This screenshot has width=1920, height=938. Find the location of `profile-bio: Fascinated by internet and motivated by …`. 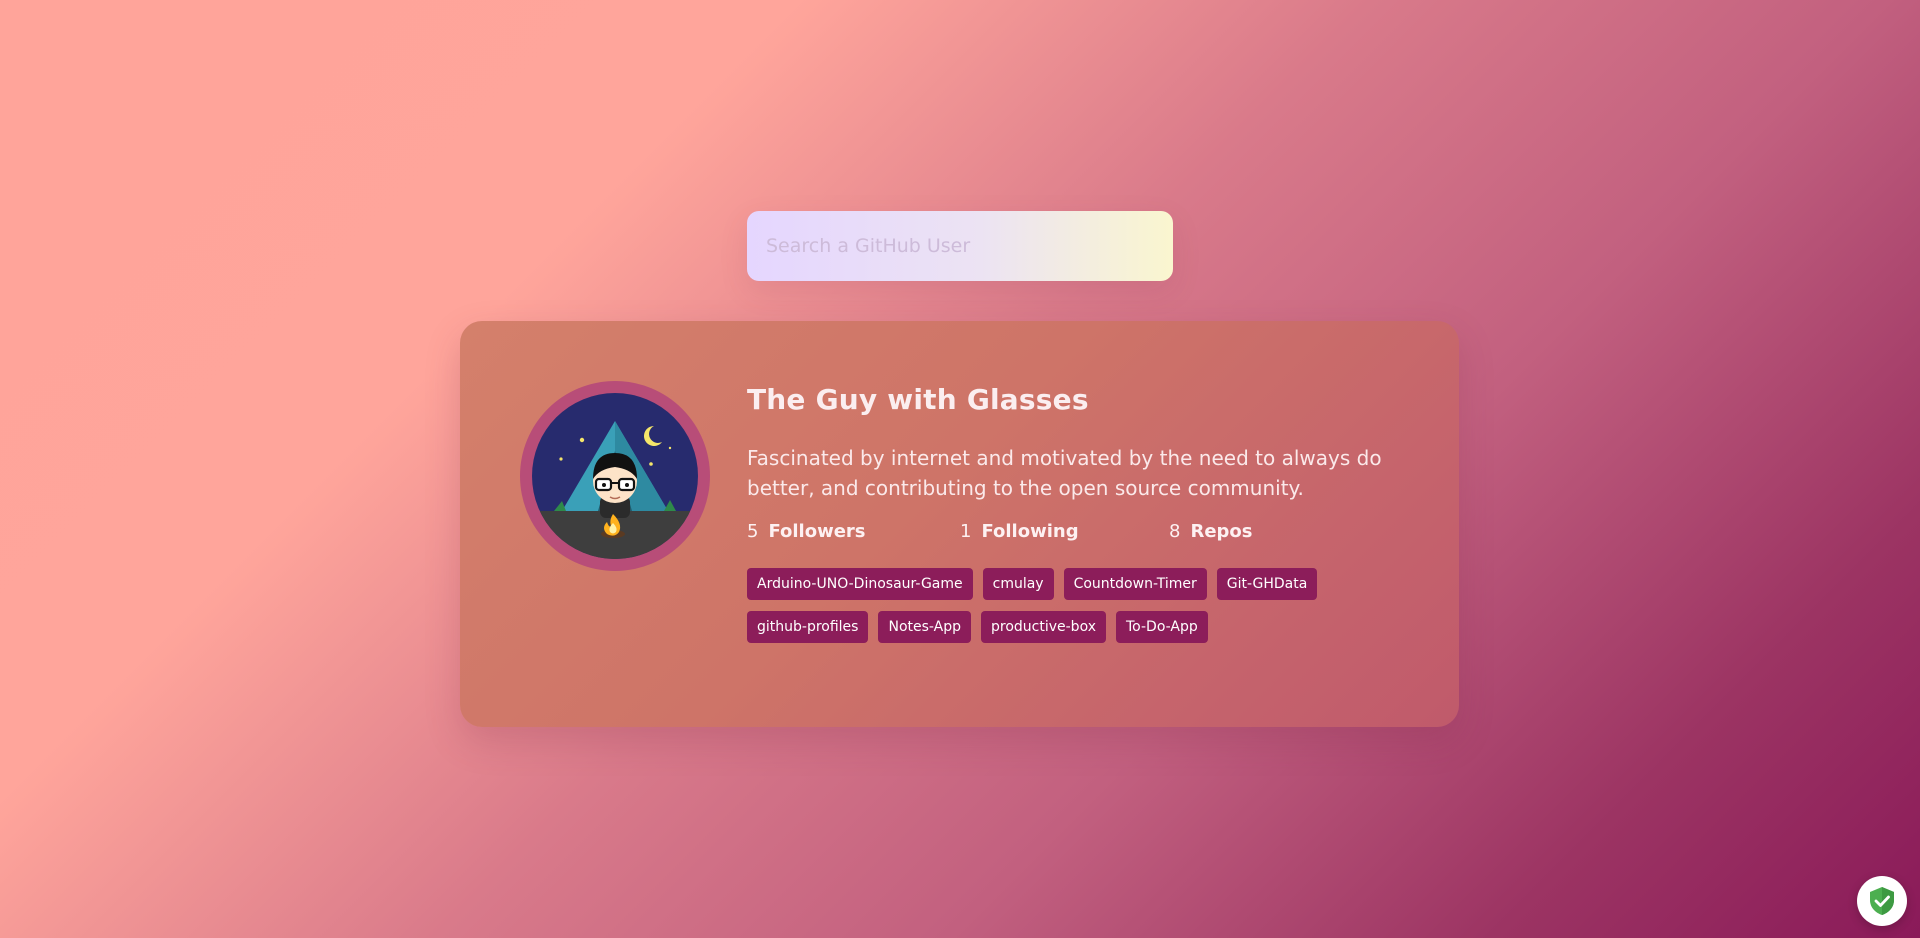

profile-bio: Fascinated by internet and motivated by … is located at coordinates (1064, 473).